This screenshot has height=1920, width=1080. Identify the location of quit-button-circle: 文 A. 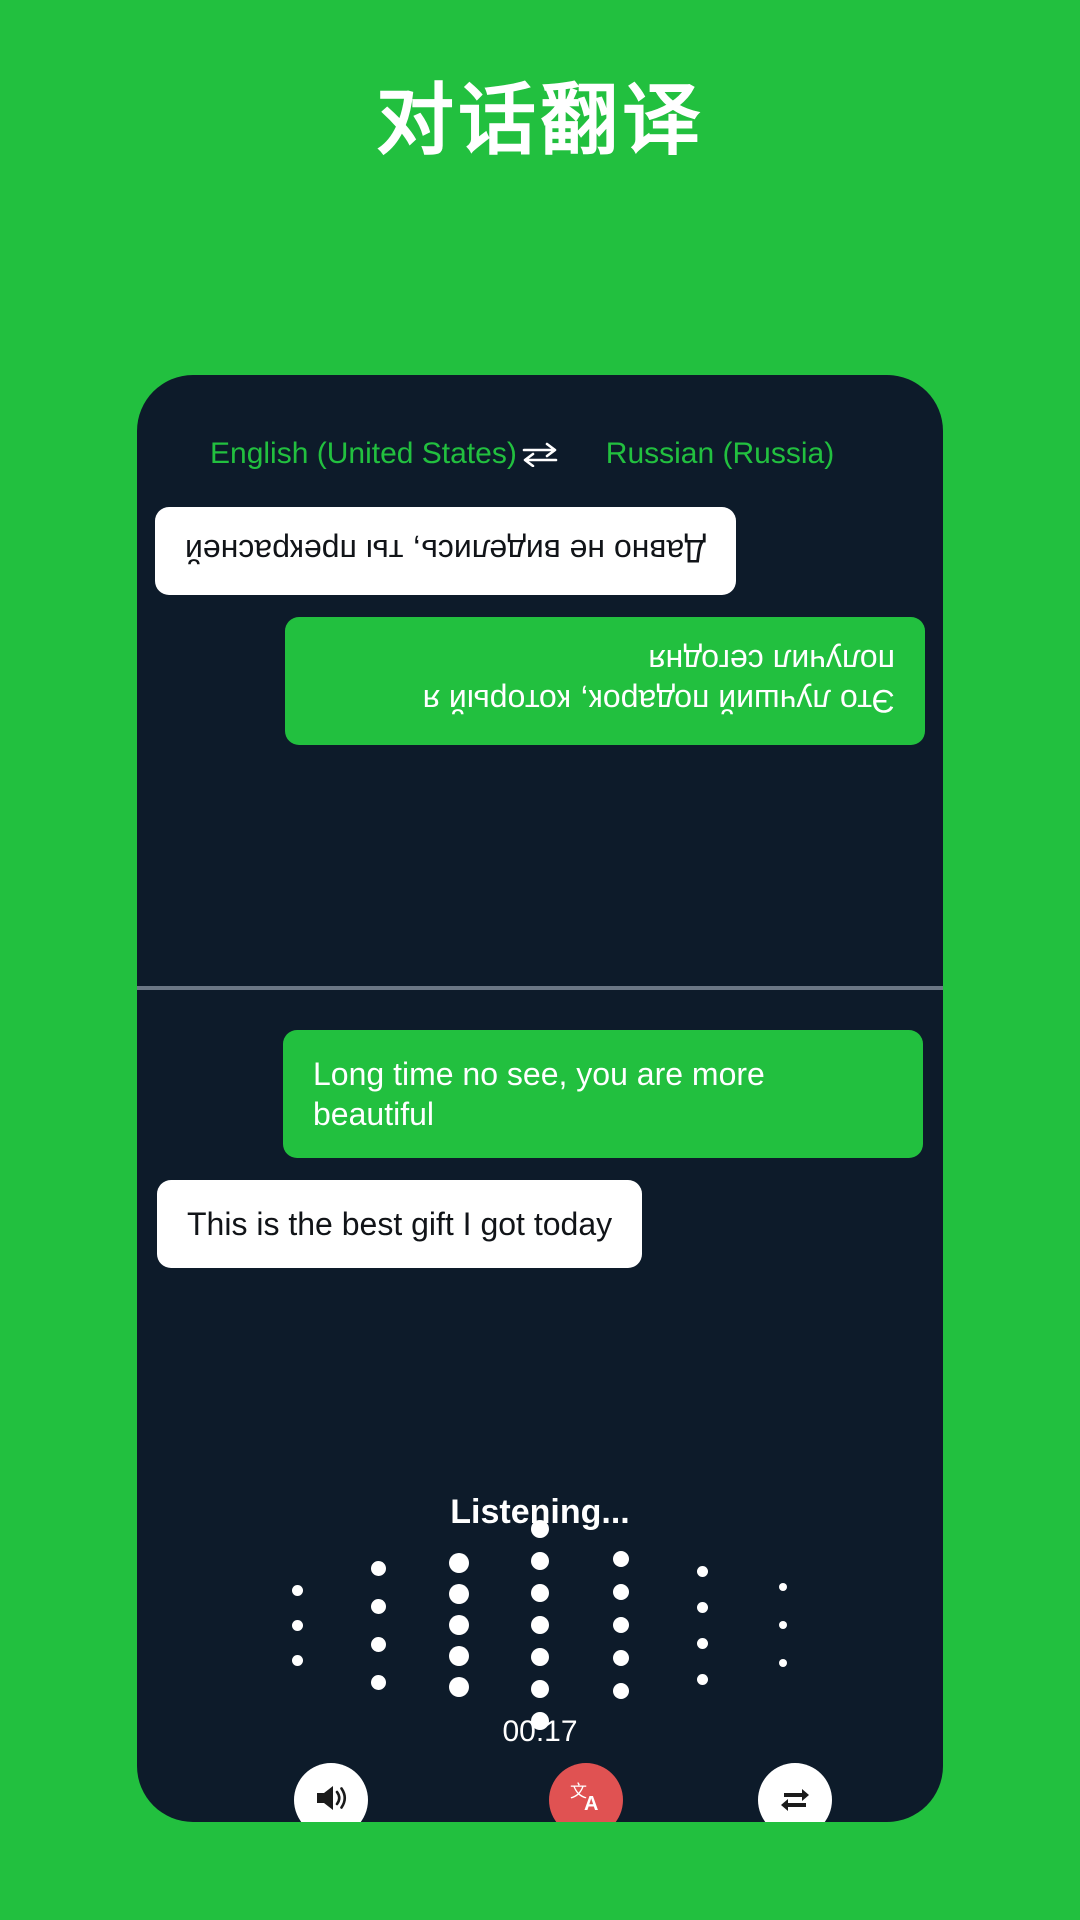
(585, 1793).